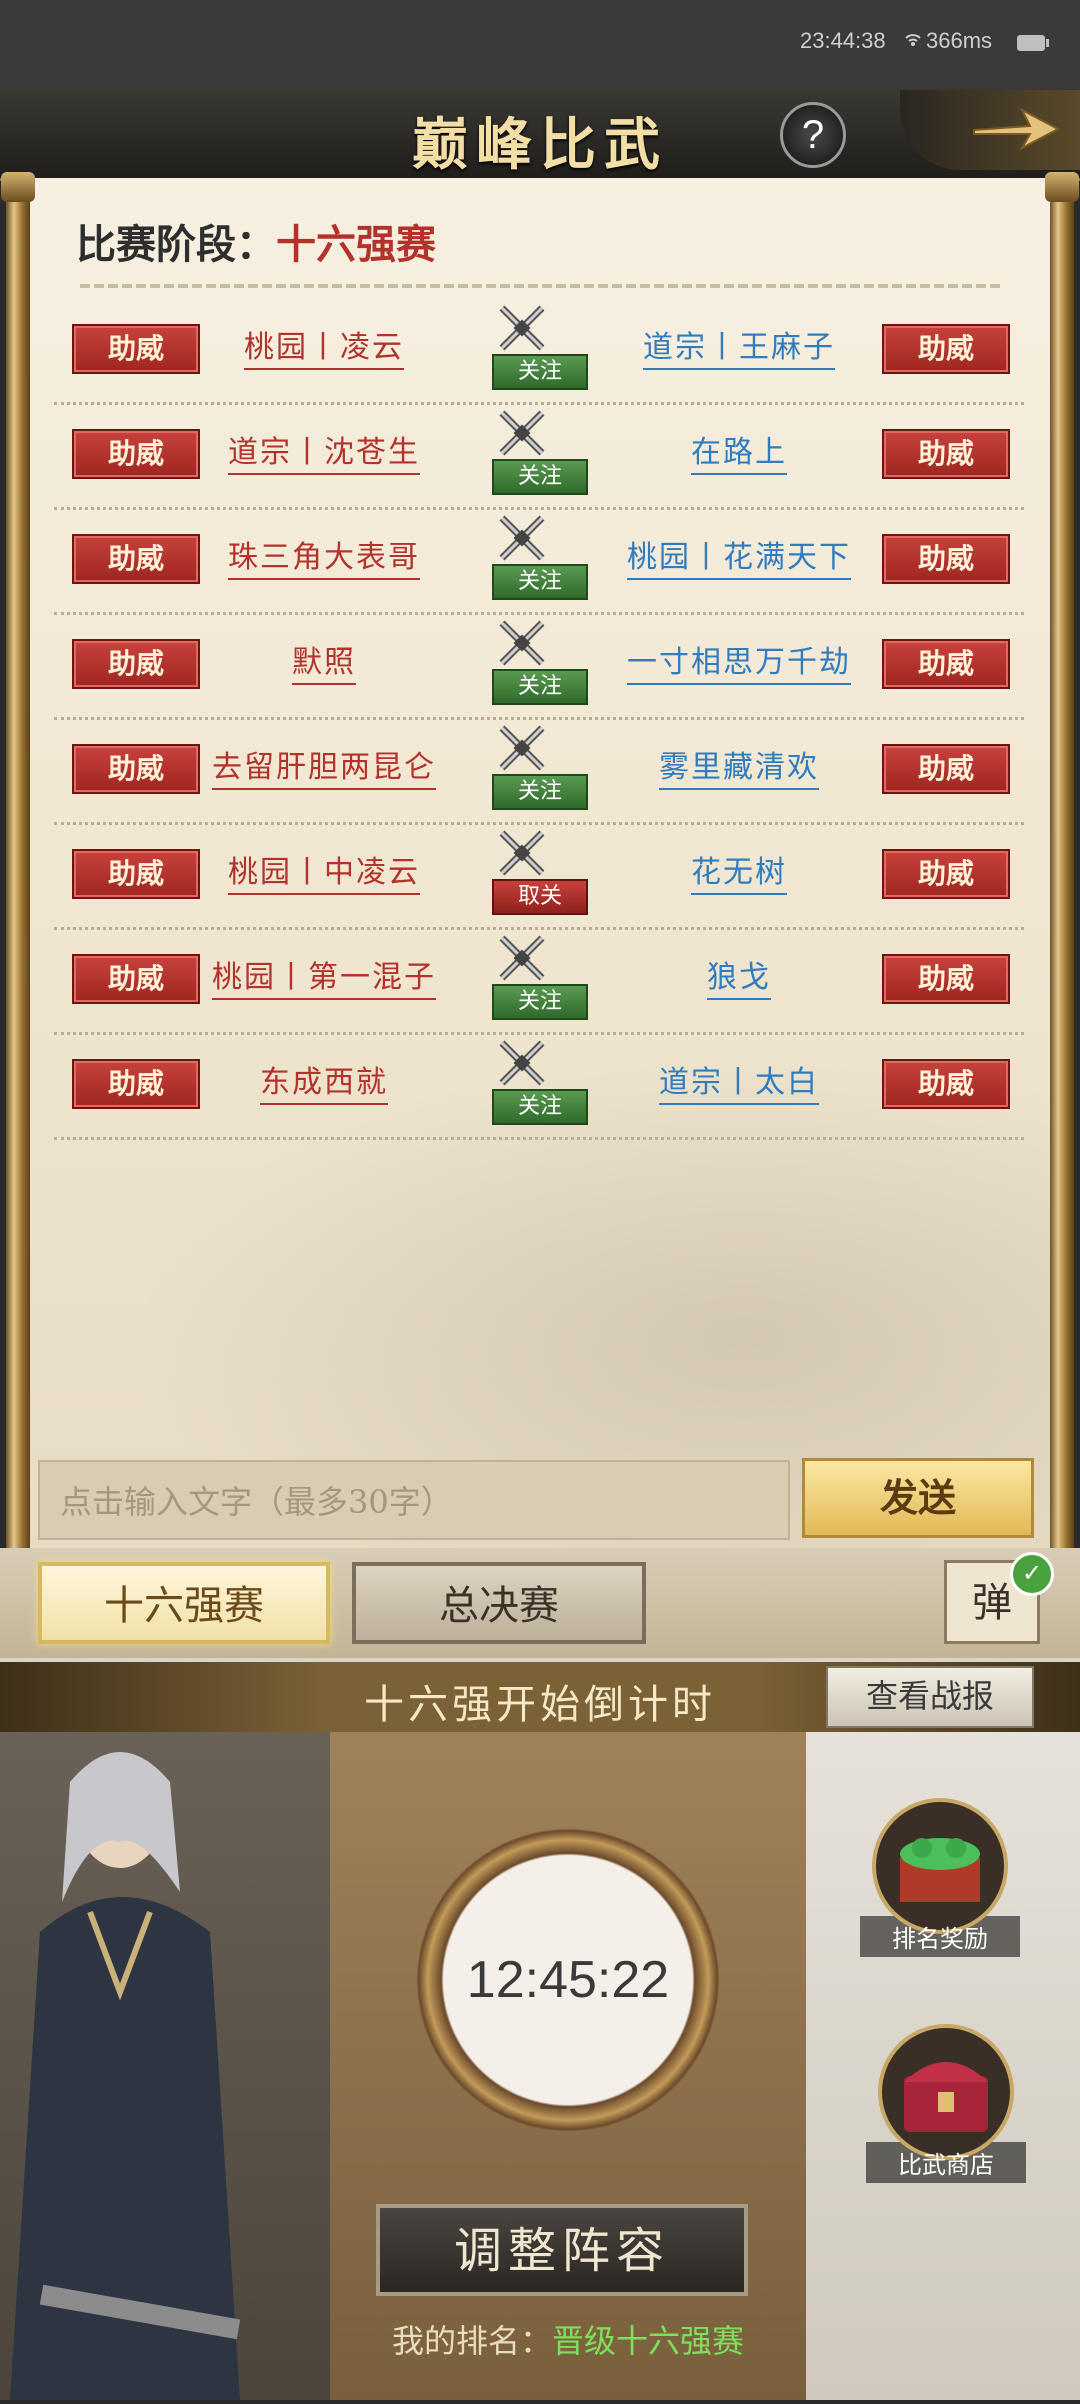  Describe the element at coordinates (1032, 1574) in the screenshot. I see `check-icon: ✓` at that location.